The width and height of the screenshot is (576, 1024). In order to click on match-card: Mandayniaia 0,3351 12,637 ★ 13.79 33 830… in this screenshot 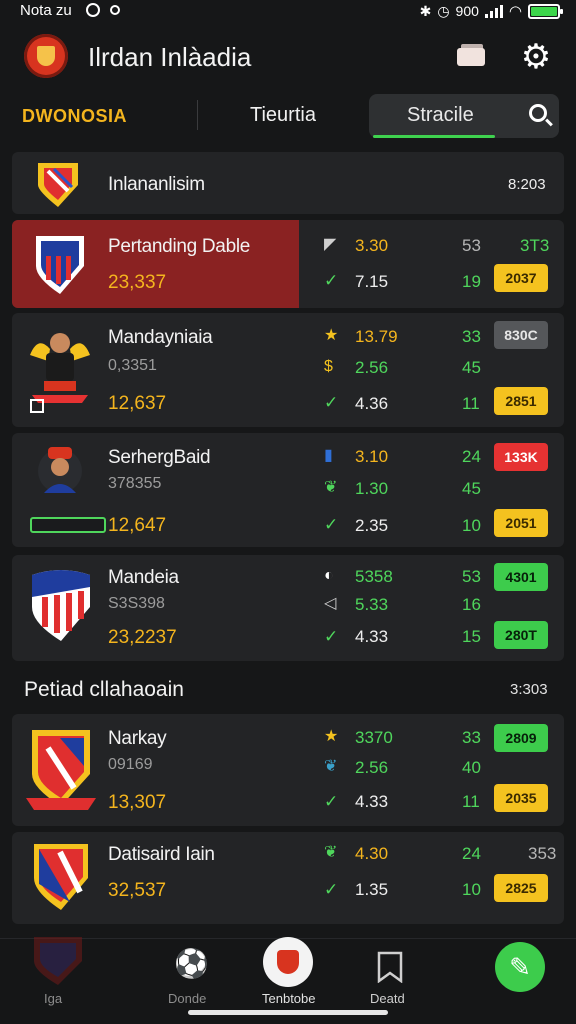, I will do `click(288, 370)`.